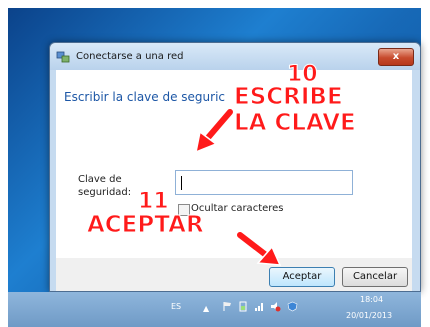  Describe the element at coordinates (176, 306) in the screenshot. I see `language-indicator: ES` at that location.